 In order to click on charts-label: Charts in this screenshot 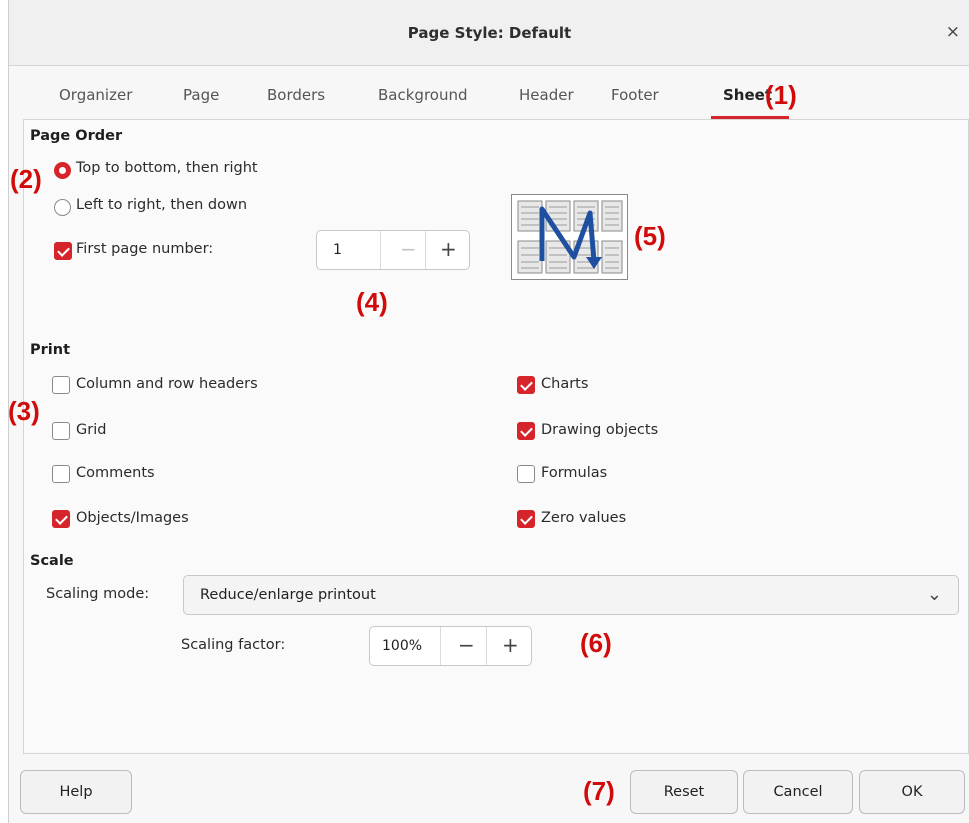, I will do `click(565, 384)`.